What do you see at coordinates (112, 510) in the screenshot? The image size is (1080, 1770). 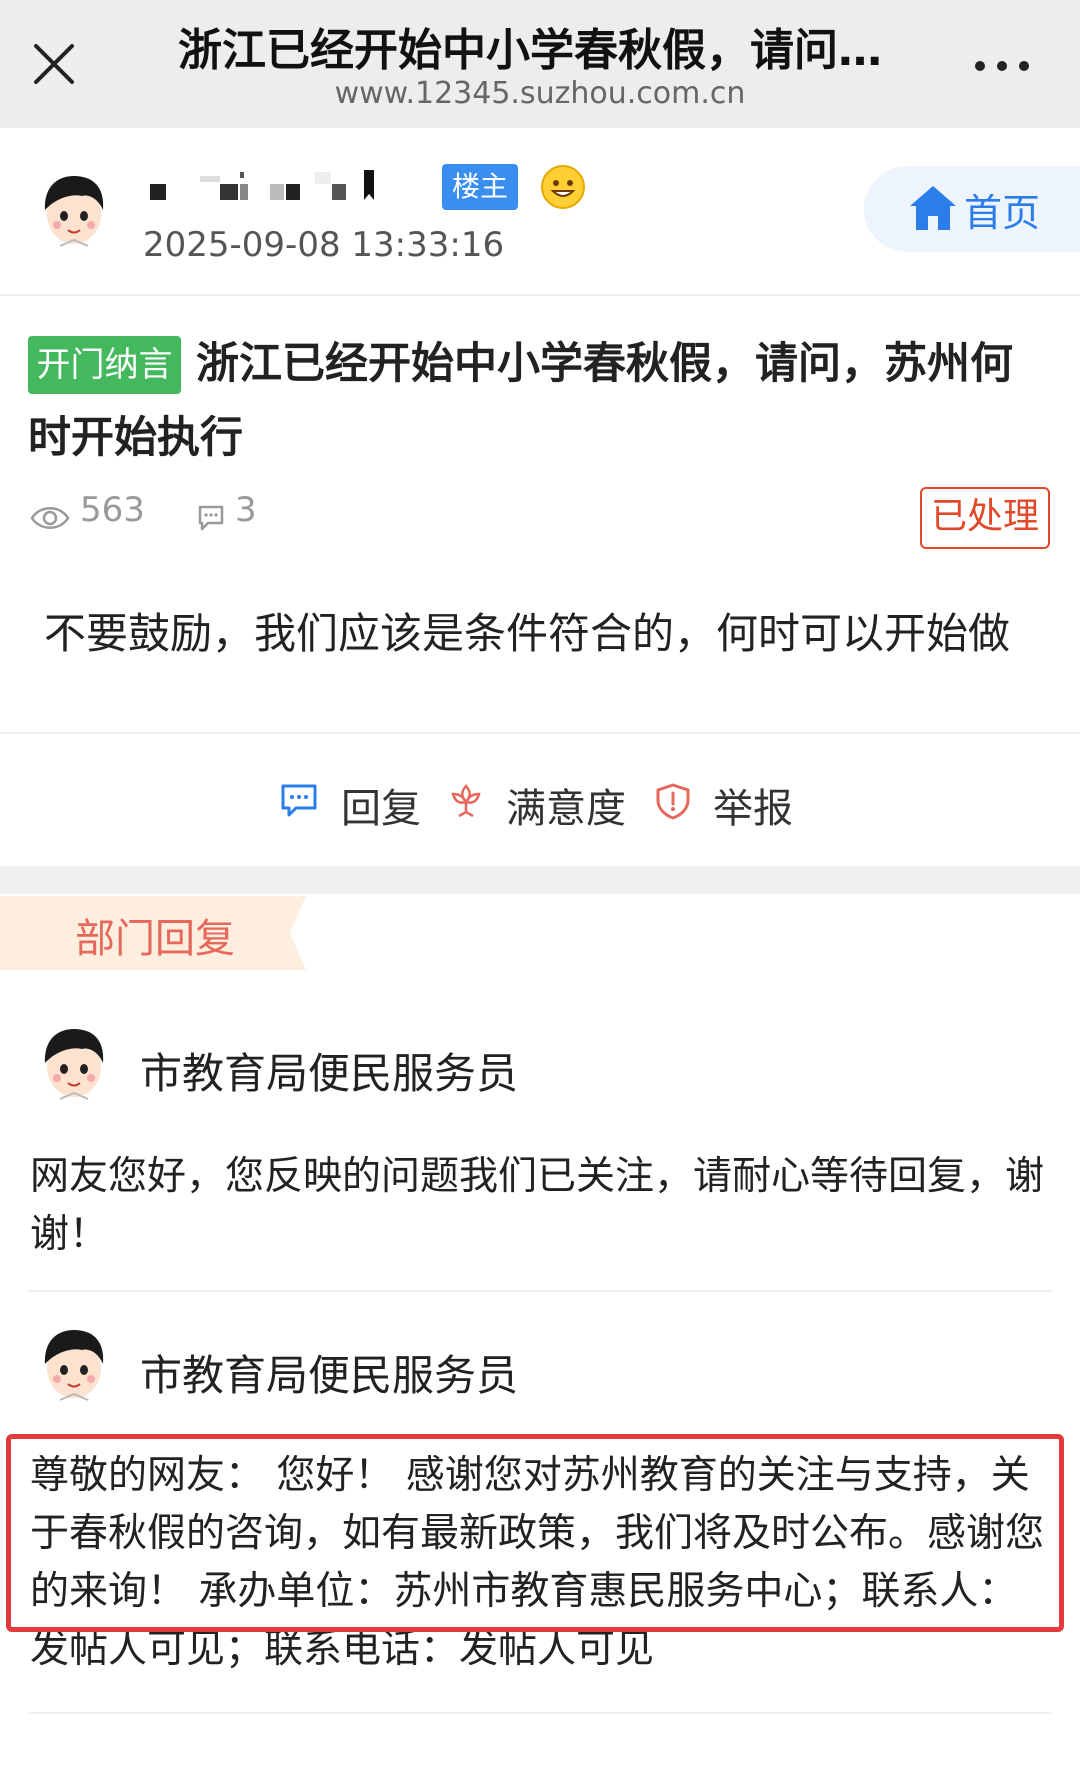 I see `view-count: 563` at bounding box center [112, 510].